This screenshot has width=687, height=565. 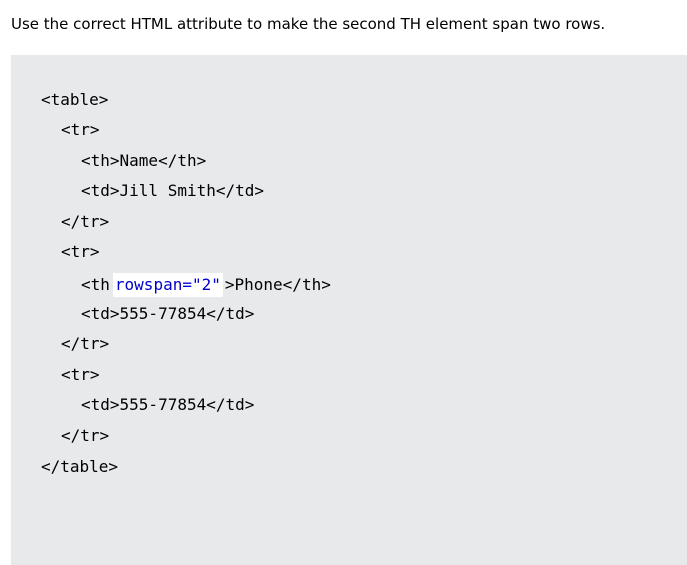 What do you see at coordinates (75, 99) in the screenshot?
I see `code-line-table-open: <table>` at bounding box center [75, 99].